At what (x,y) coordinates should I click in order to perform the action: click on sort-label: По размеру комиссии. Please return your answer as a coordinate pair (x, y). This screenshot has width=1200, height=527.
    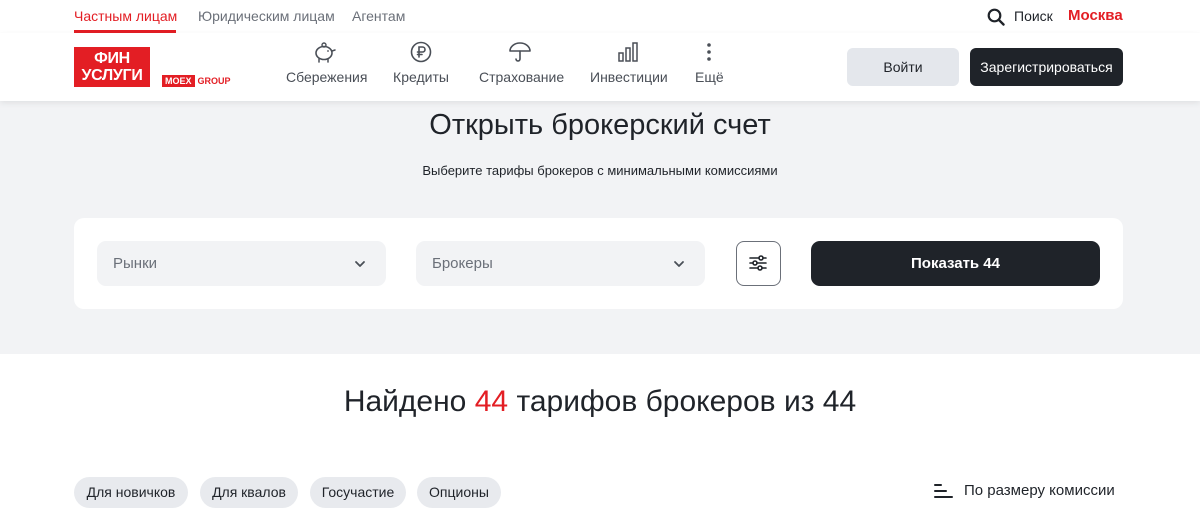
    Looking at the image, I should click on (1039, 490).